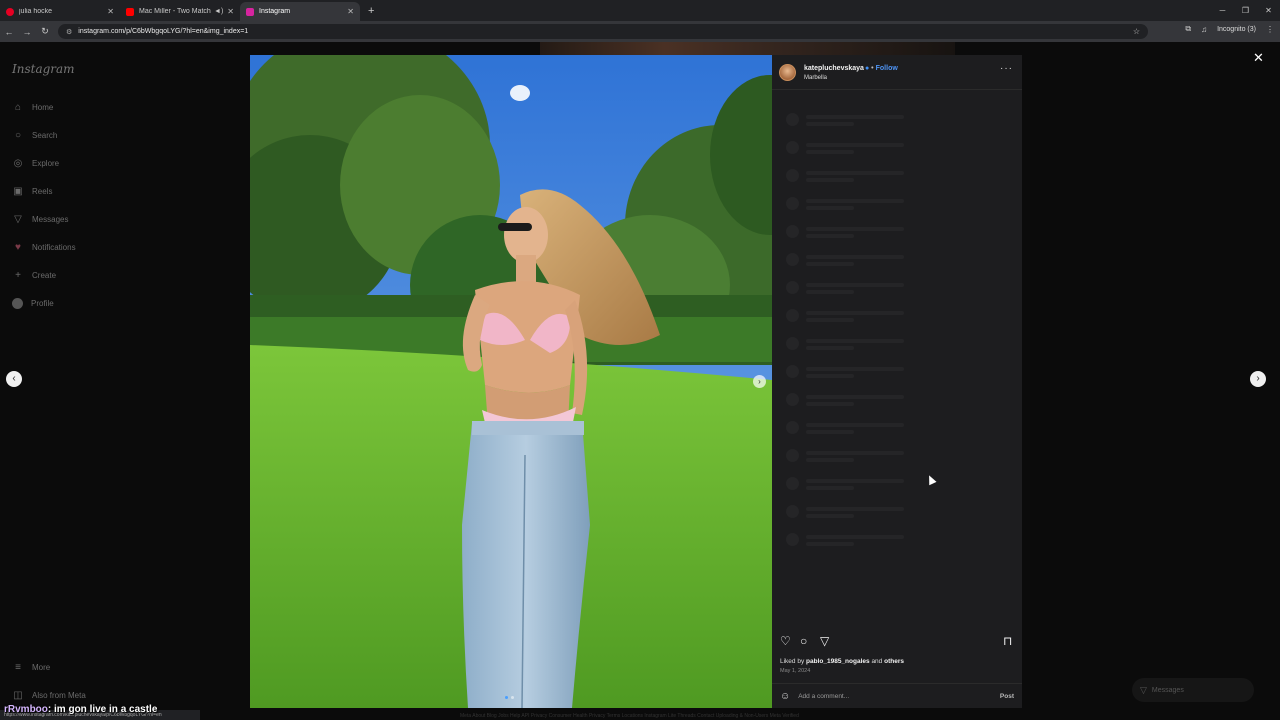 This screenshot has width=1280, height=720. I want to click on background-feed-image, so click(747, 48).